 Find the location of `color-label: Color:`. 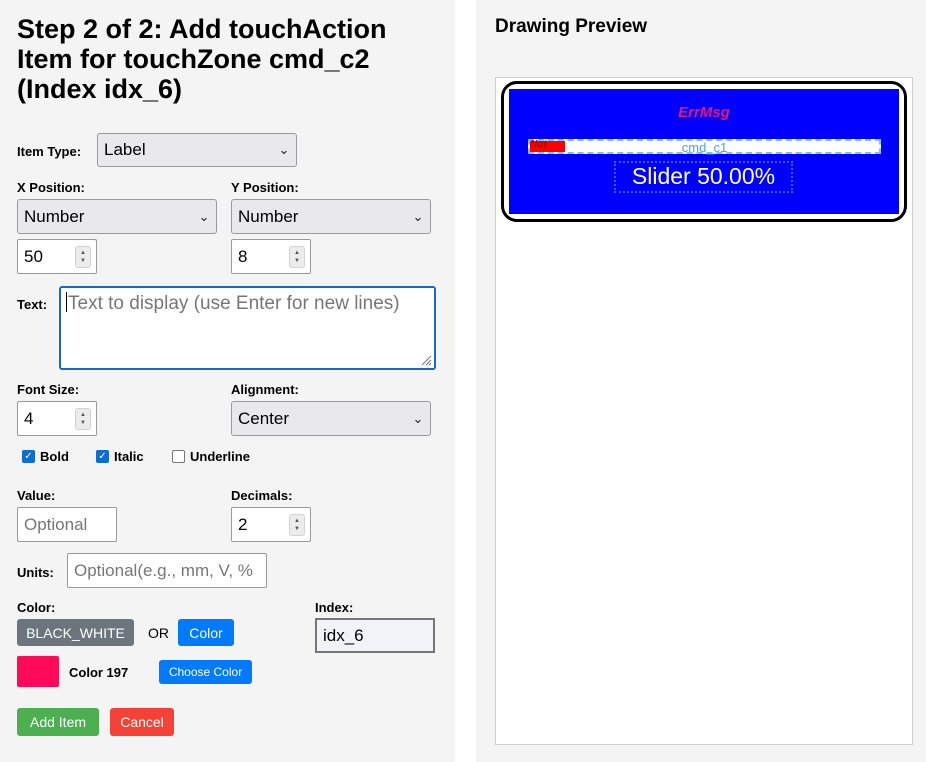

color-label: Color: is located at coordinates (36, 607).